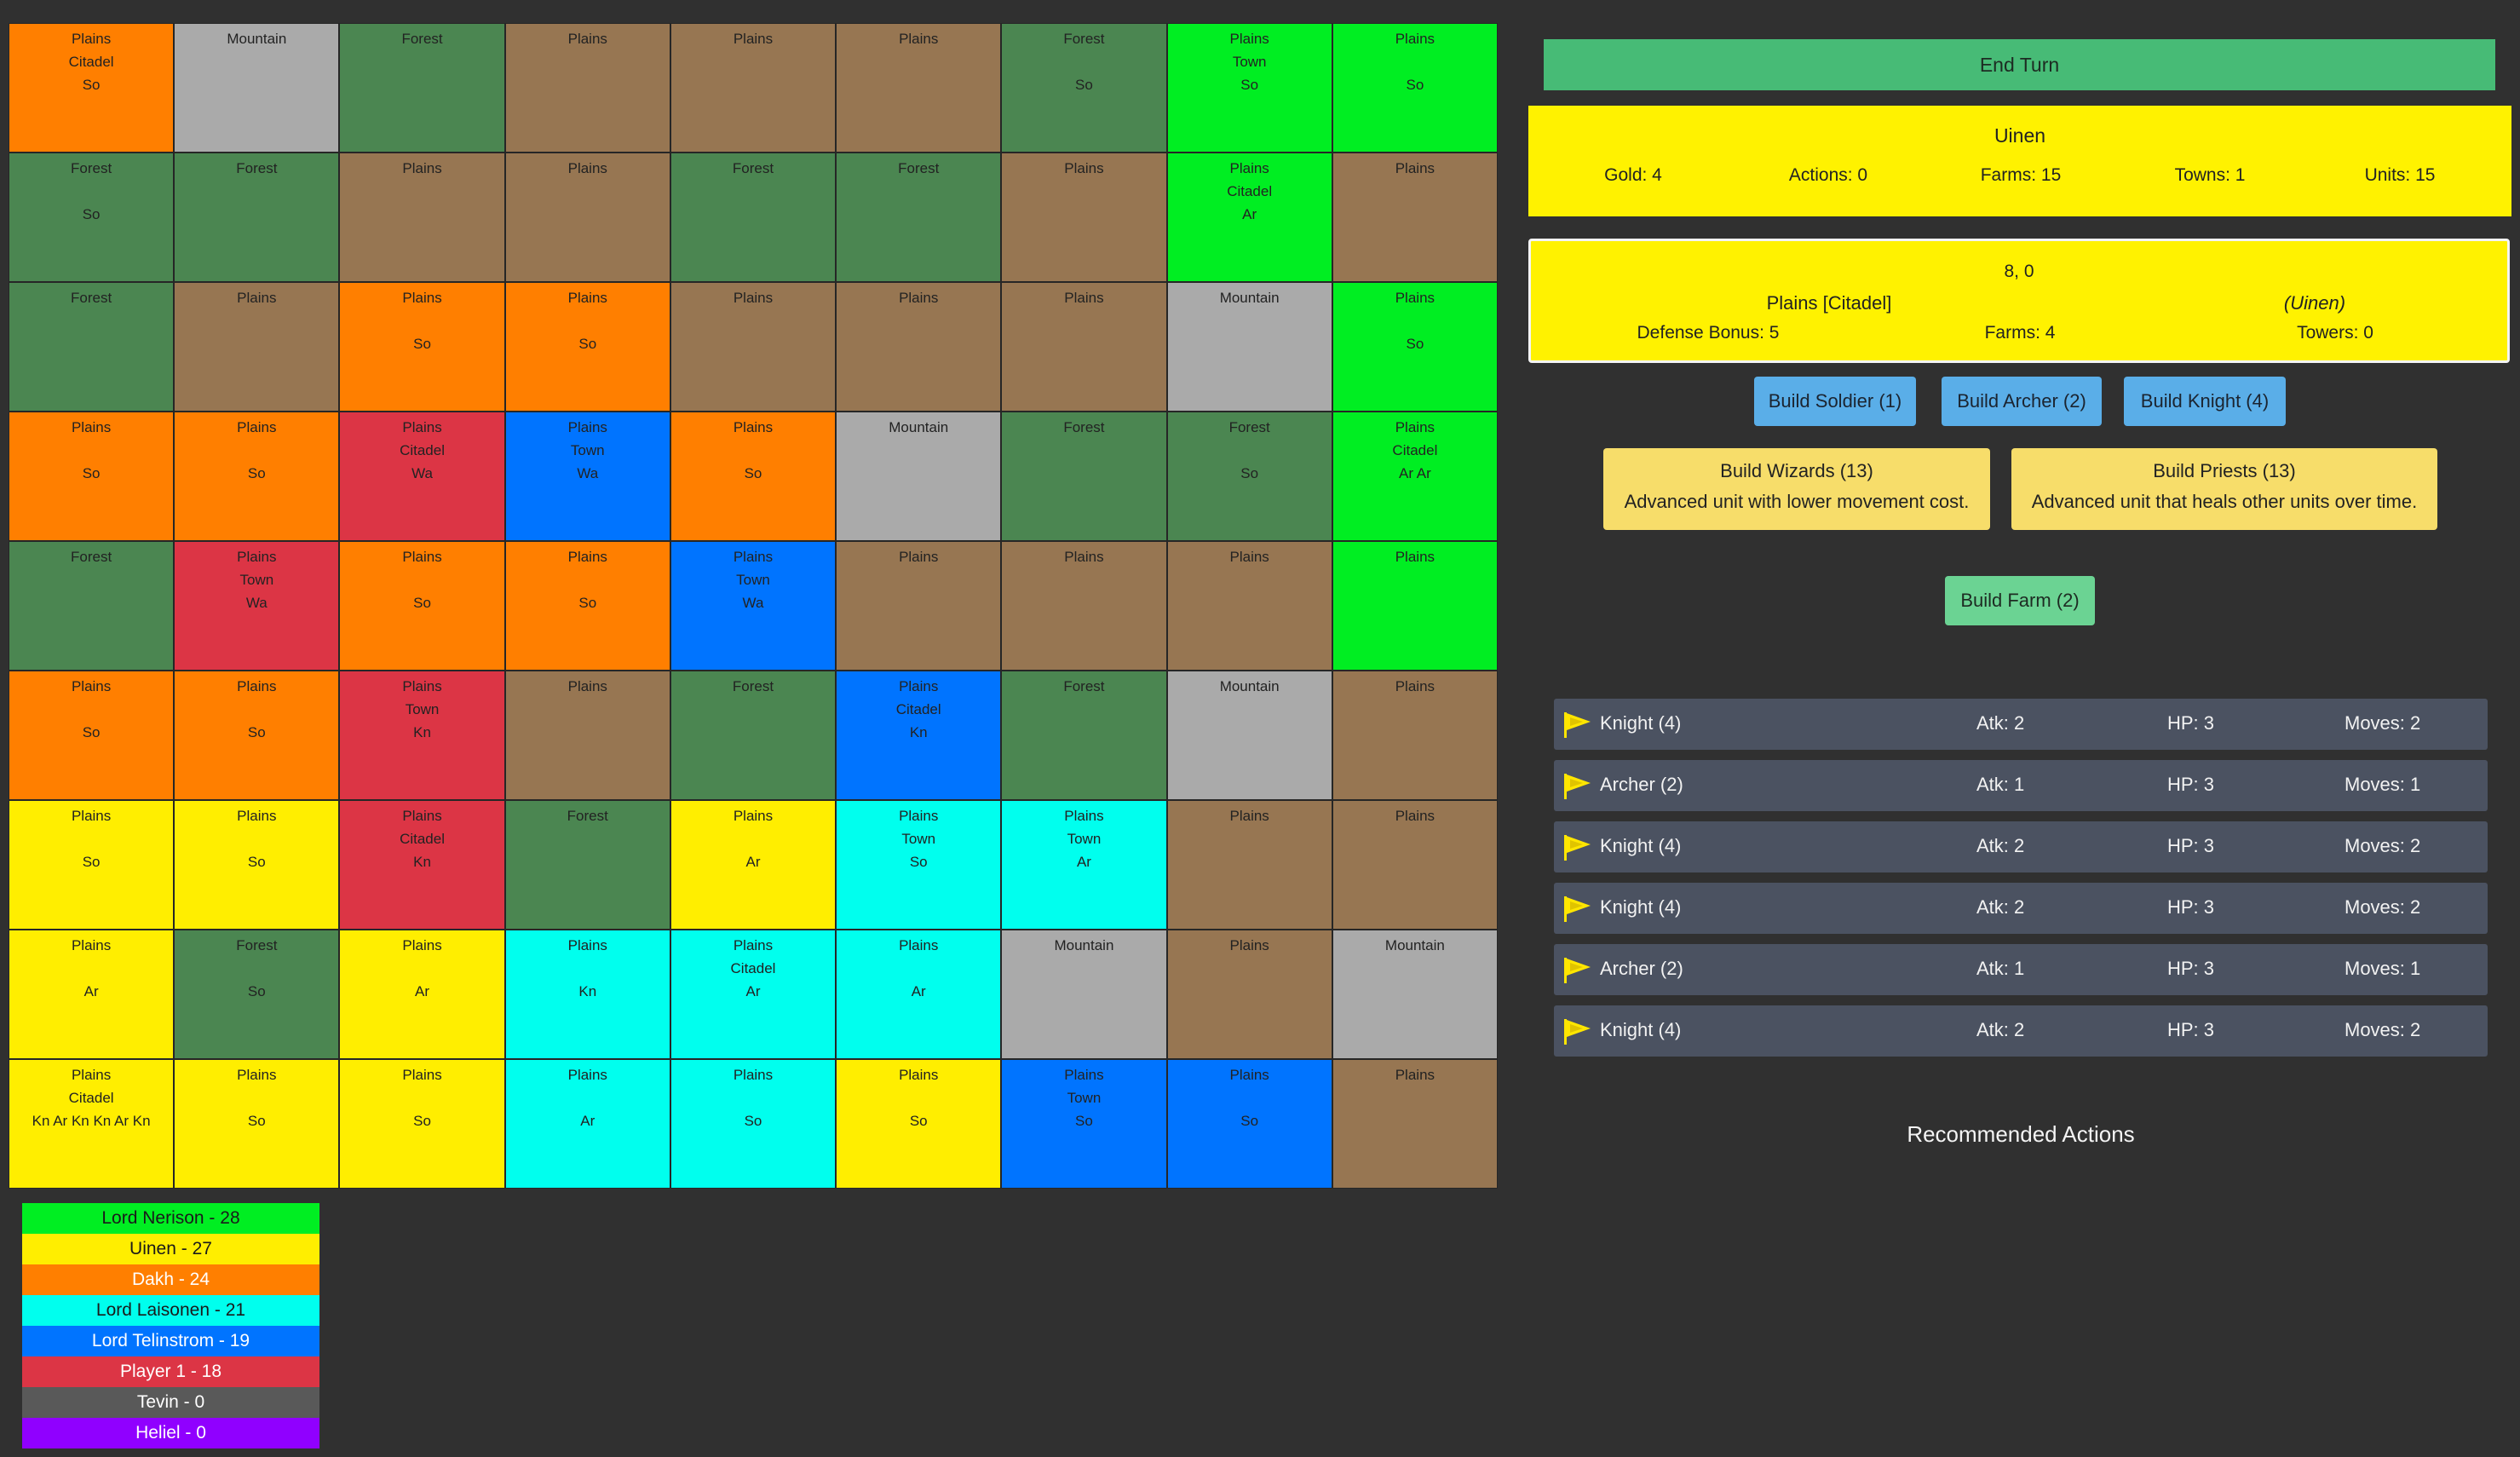 This screenshot has height=1457, width=2520. What do you see at coordinates (92, 88) in the screenshot?
I see `map-tile: Plains Citadel So` at bounding box center [92, 88].